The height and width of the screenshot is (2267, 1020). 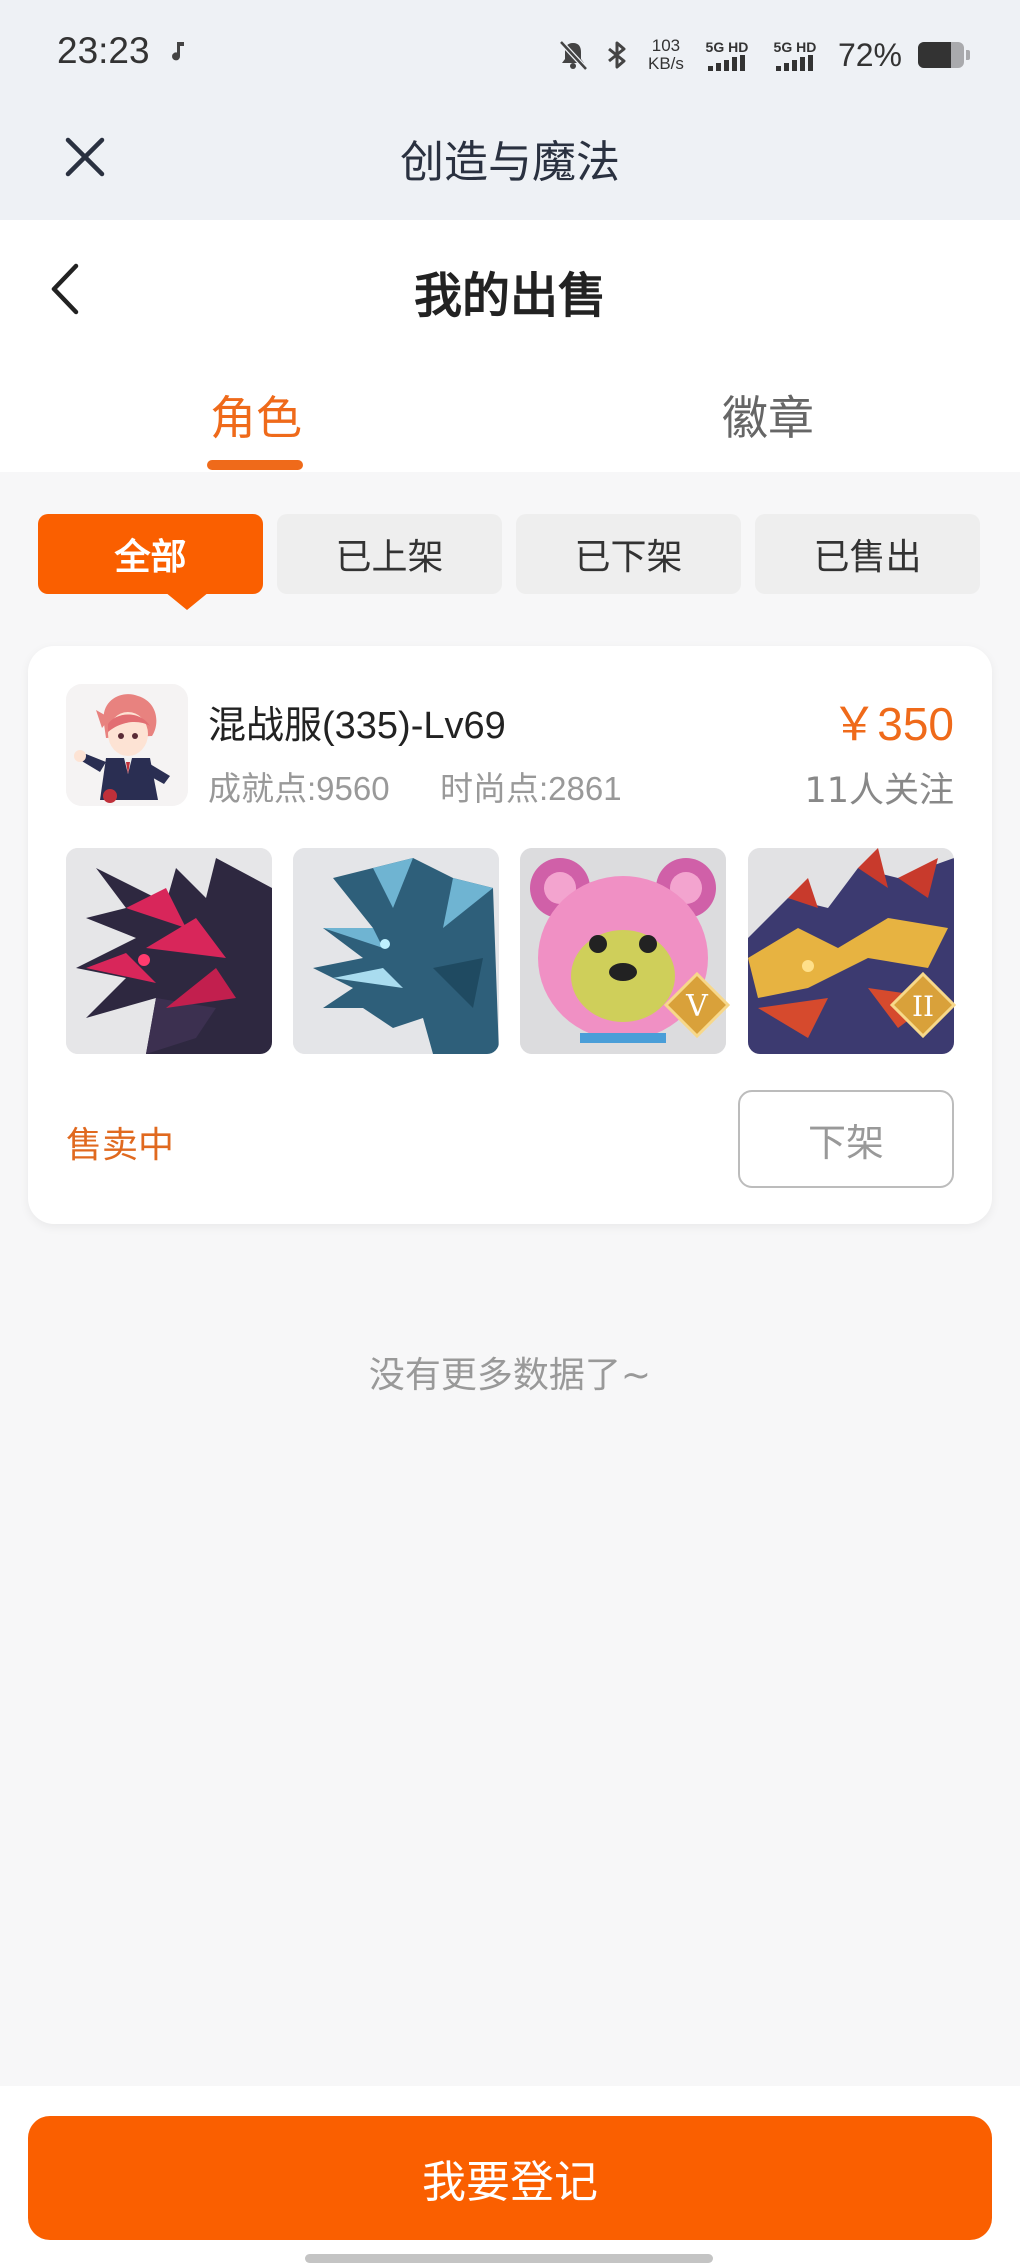 I want to click on register-button: 我要登记, so click(x=510, y=2178).